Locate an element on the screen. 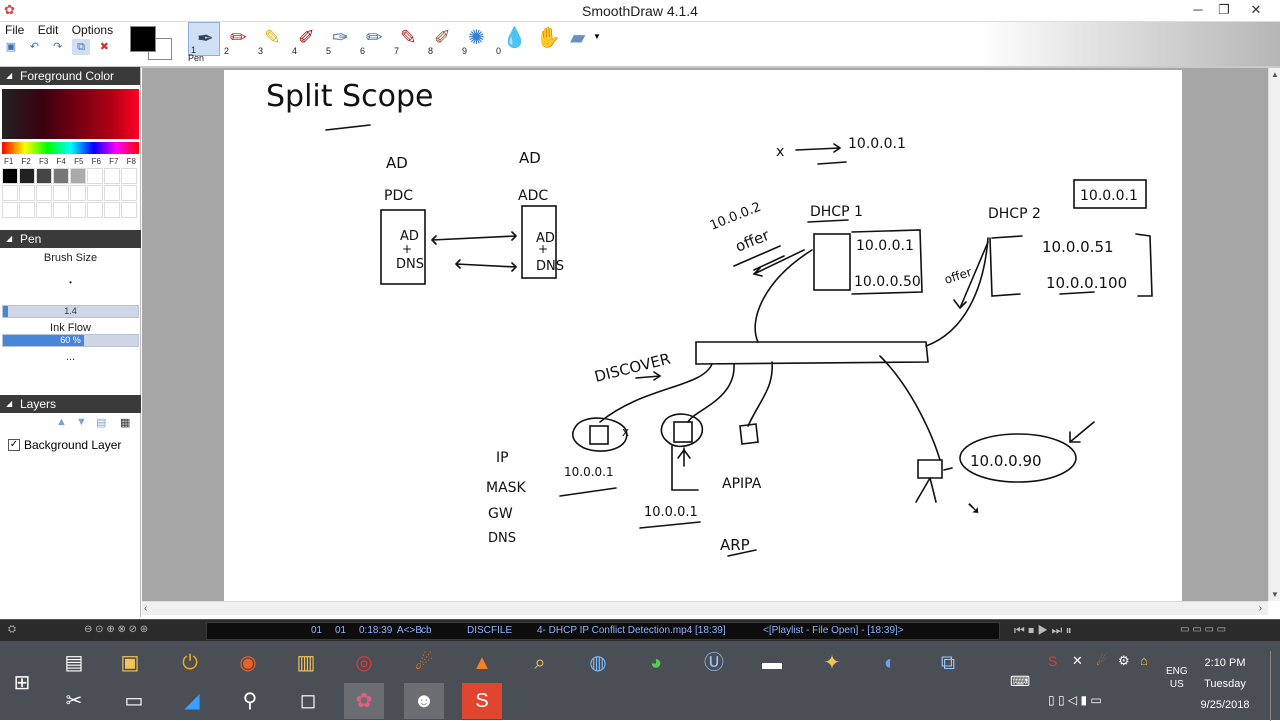 This screenshot has width=1280, height=721. tools-dropdown: ▼ is located at coordinates (597, 39).